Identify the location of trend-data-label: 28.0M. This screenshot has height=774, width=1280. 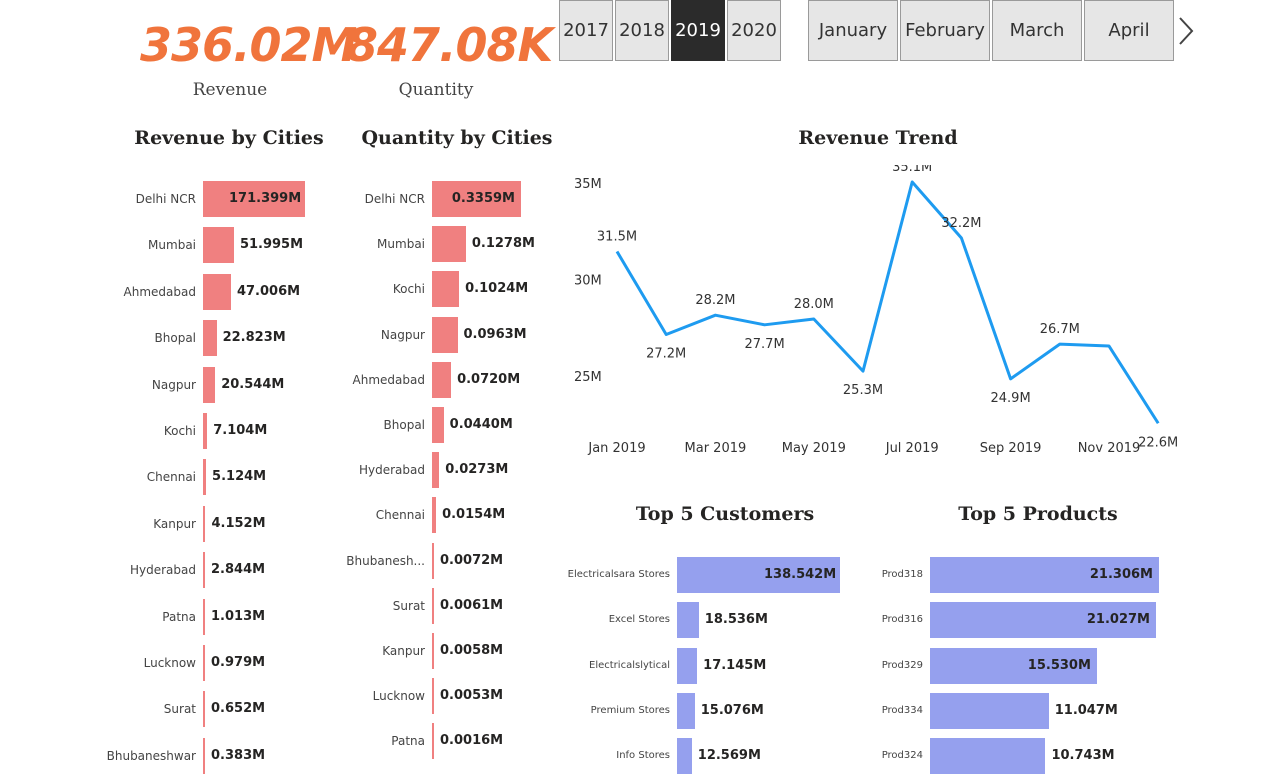
(814, 304).